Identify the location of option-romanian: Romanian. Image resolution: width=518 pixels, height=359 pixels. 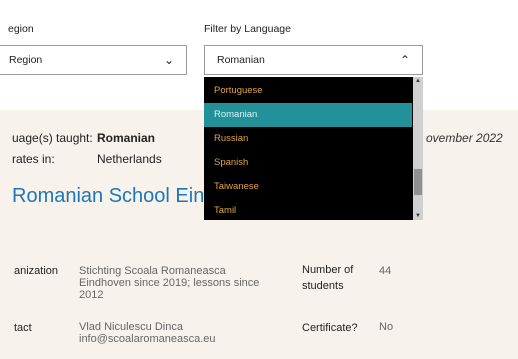
(308, 115).